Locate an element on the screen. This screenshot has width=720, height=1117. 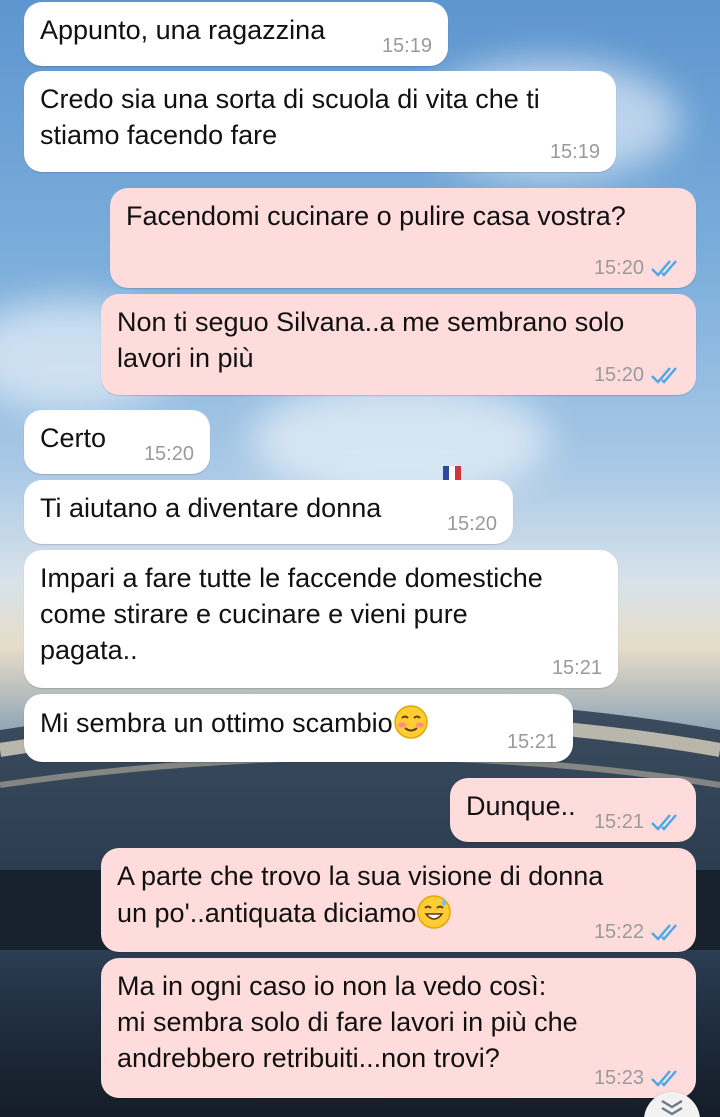
message-outgoing: Dunque.. 15:21 is located at coordinates (573, 810).